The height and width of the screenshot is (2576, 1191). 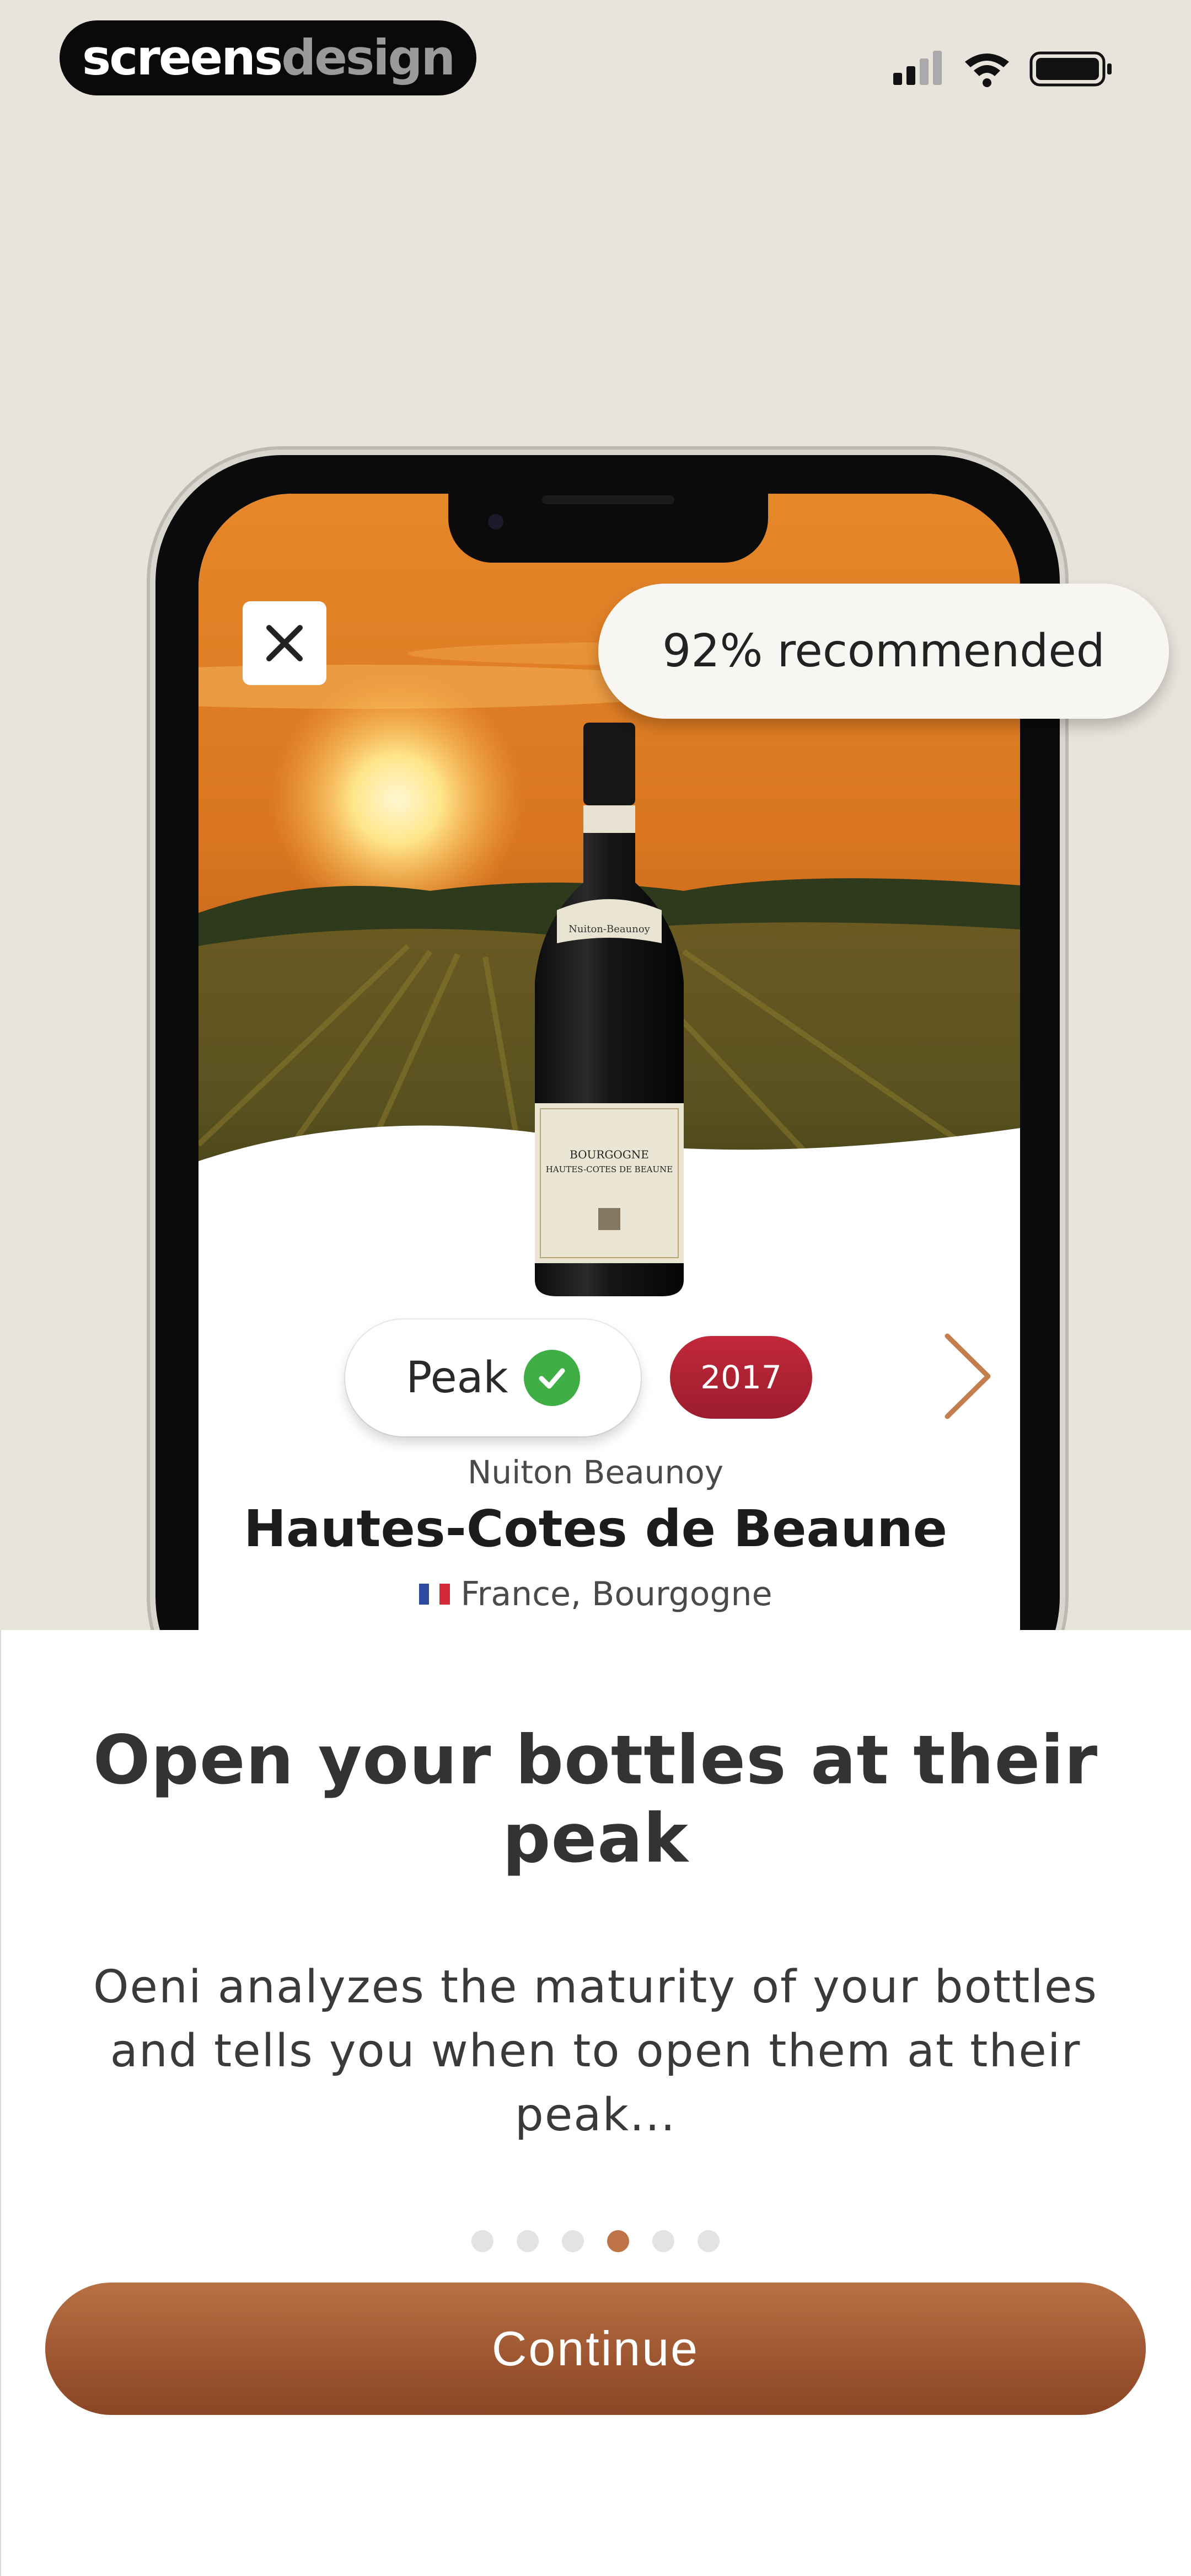 I want to click on bottle-neck-label: Nuiton-Beaunoy, so click(x=609, y=929).